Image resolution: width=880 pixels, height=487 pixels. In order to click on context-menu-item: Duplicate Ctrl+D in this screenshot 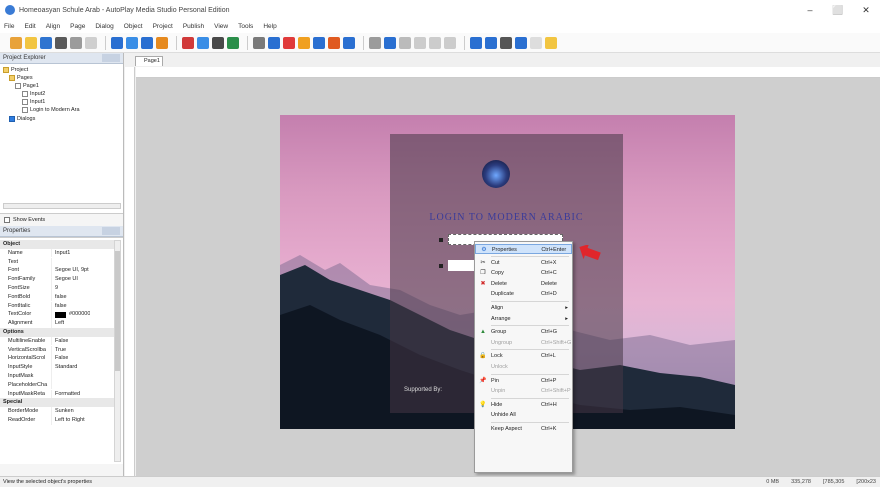, I will do `click(523, 294)`.